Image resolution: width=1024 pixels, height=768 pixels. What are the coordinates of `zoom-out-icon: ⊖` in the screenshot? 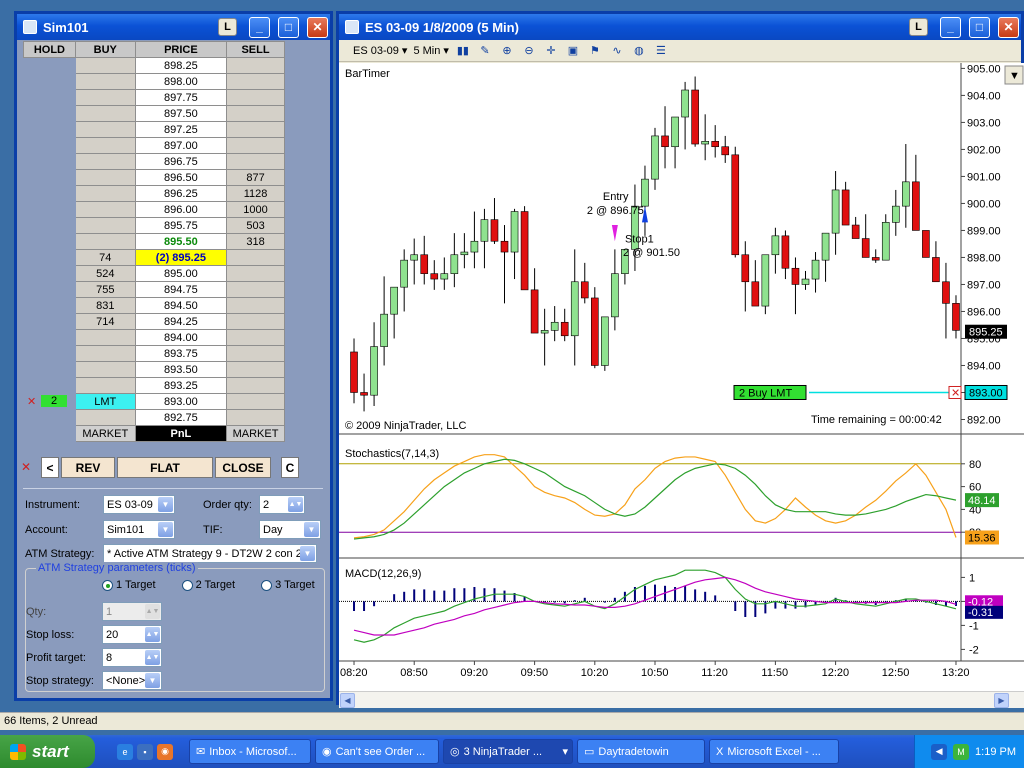 It's located at (529, 51).